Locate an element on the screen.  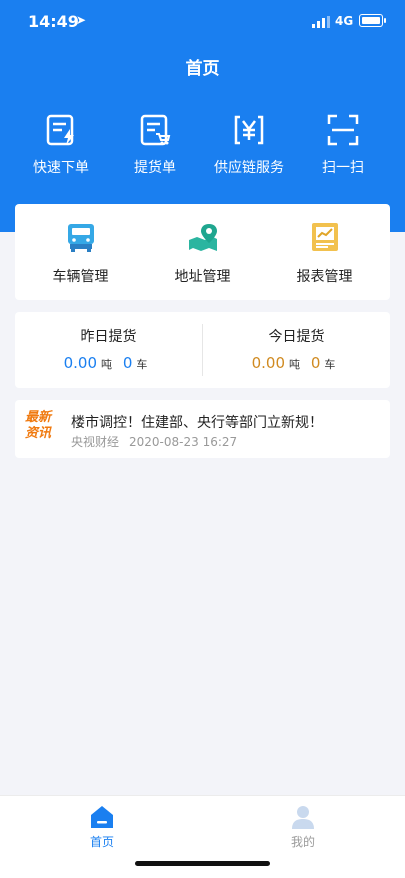
user-icon is located at coordinates (303, 817).